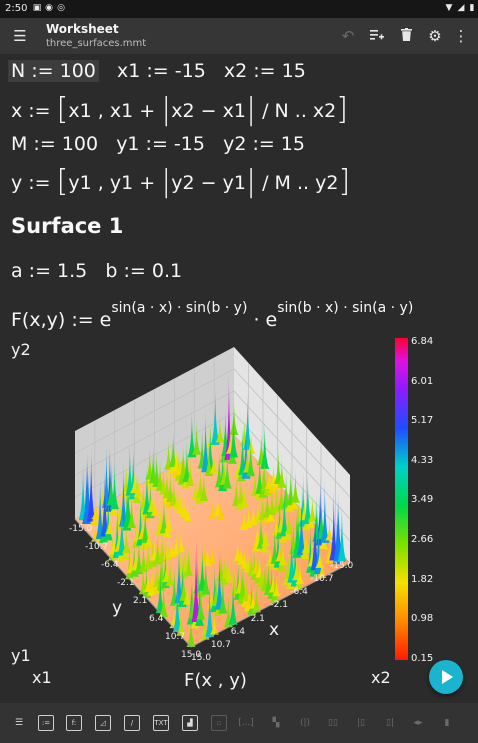  I want to click on dim-icon: ▯▯, so click(333, 723).